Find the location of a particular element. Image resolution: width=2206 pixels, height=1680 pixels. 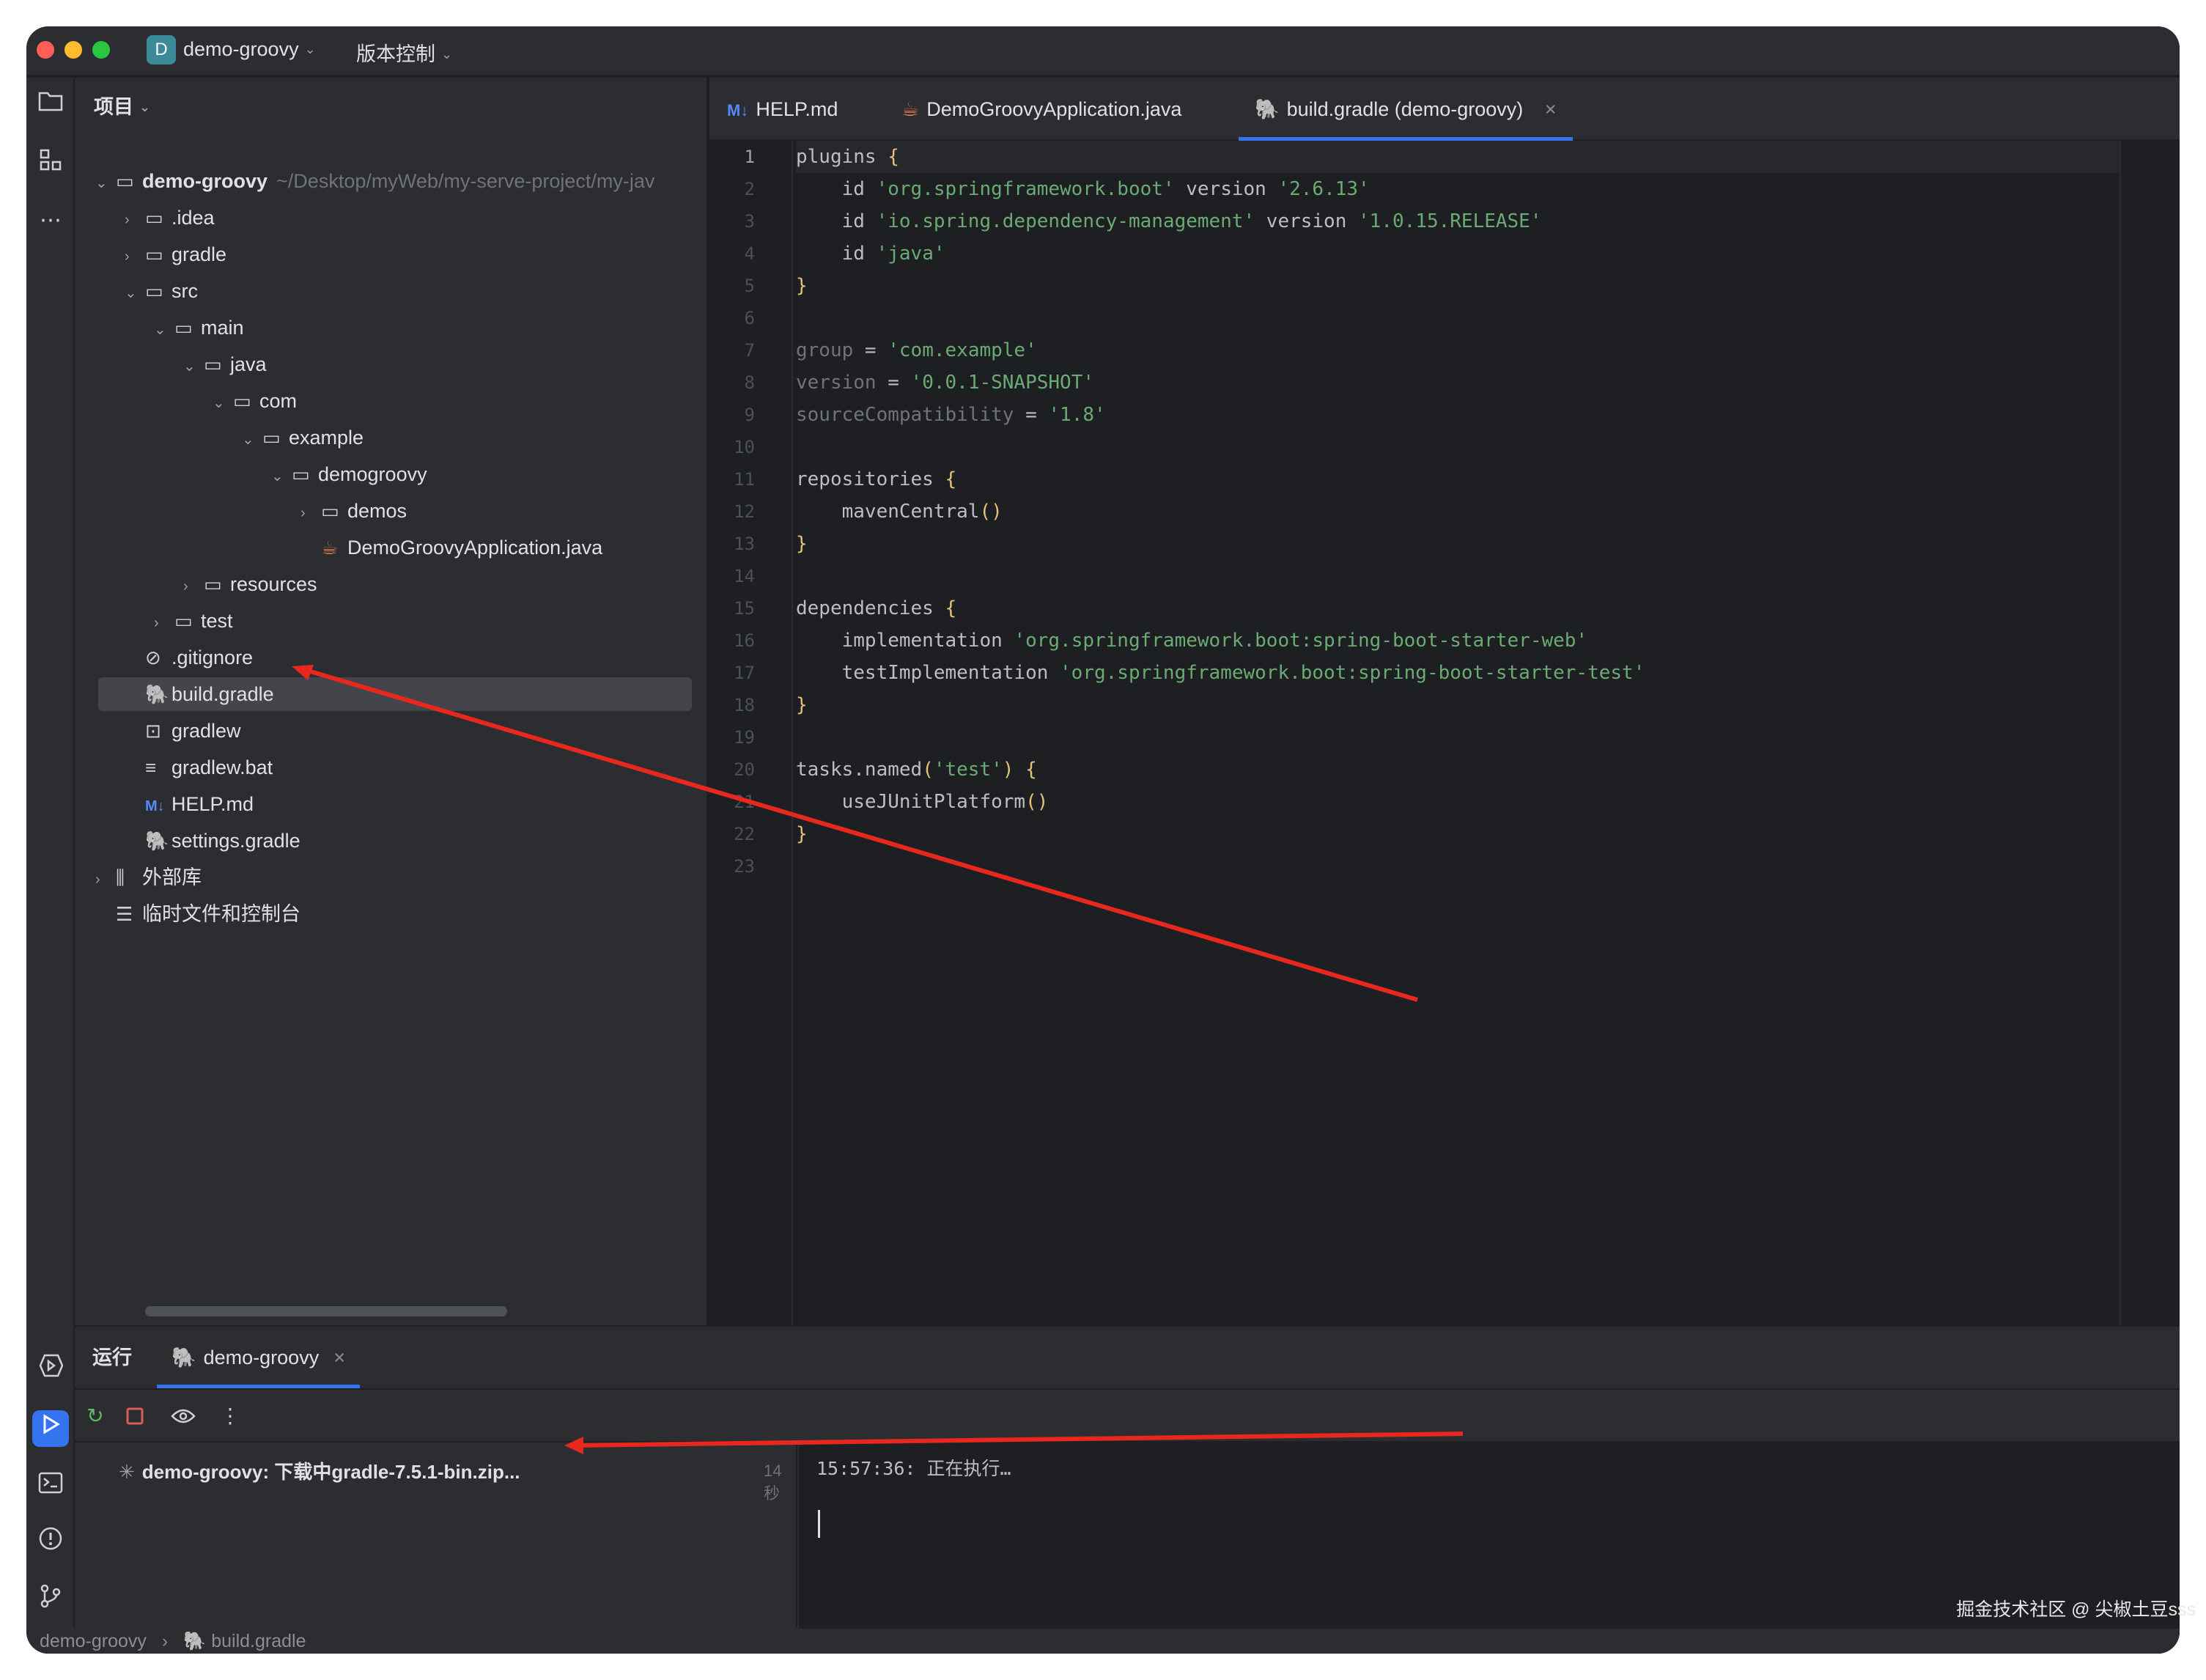

tree-item: ⊡ gradlew is located at coordinates (183, 731).